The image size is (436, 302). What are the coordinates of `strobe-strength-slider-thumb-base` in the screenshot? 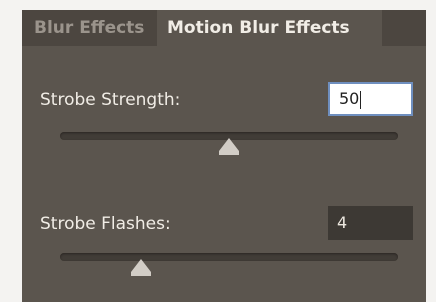 It's located at (229, 153).